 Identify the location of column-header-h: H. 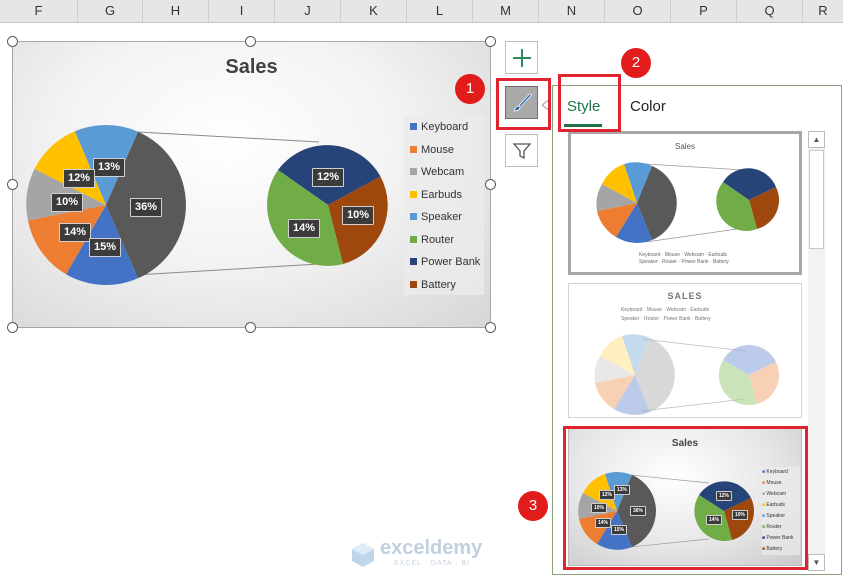
(176, 11).